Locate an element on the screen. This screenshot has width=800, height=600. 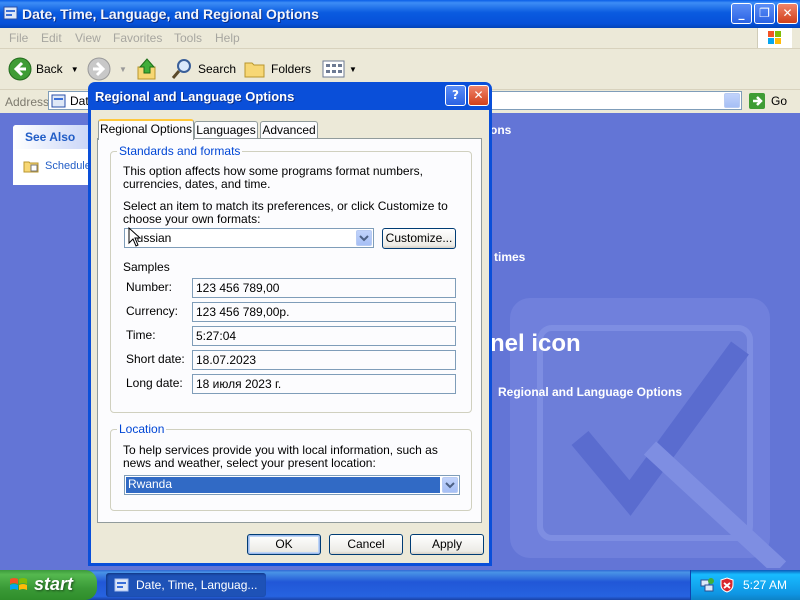
sample-value-currency: 123 456 789,00р. is located at coordinates (324, 312).